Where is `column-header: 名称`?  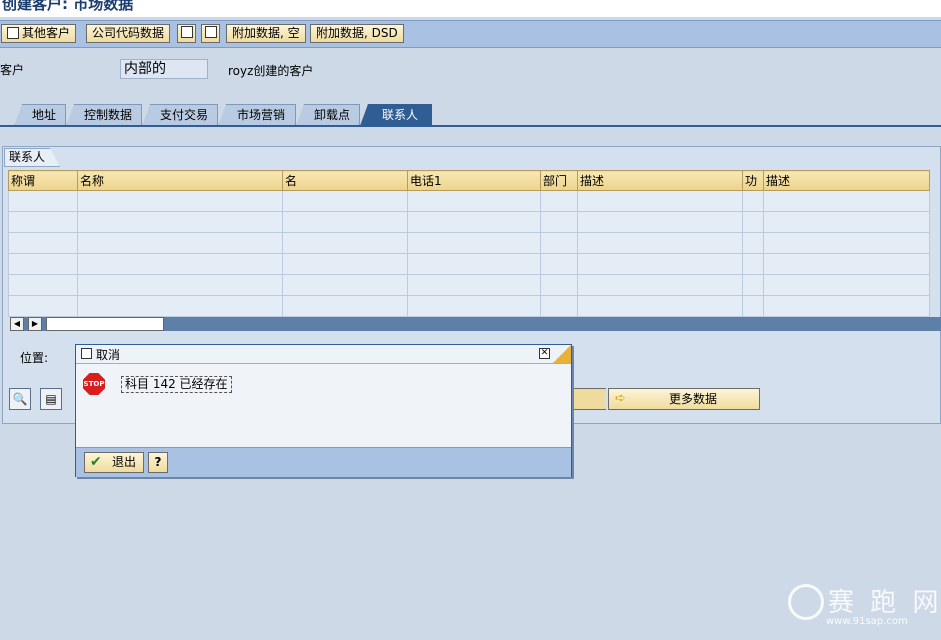
column-header: 名称 is located at coordinates (180, 180).